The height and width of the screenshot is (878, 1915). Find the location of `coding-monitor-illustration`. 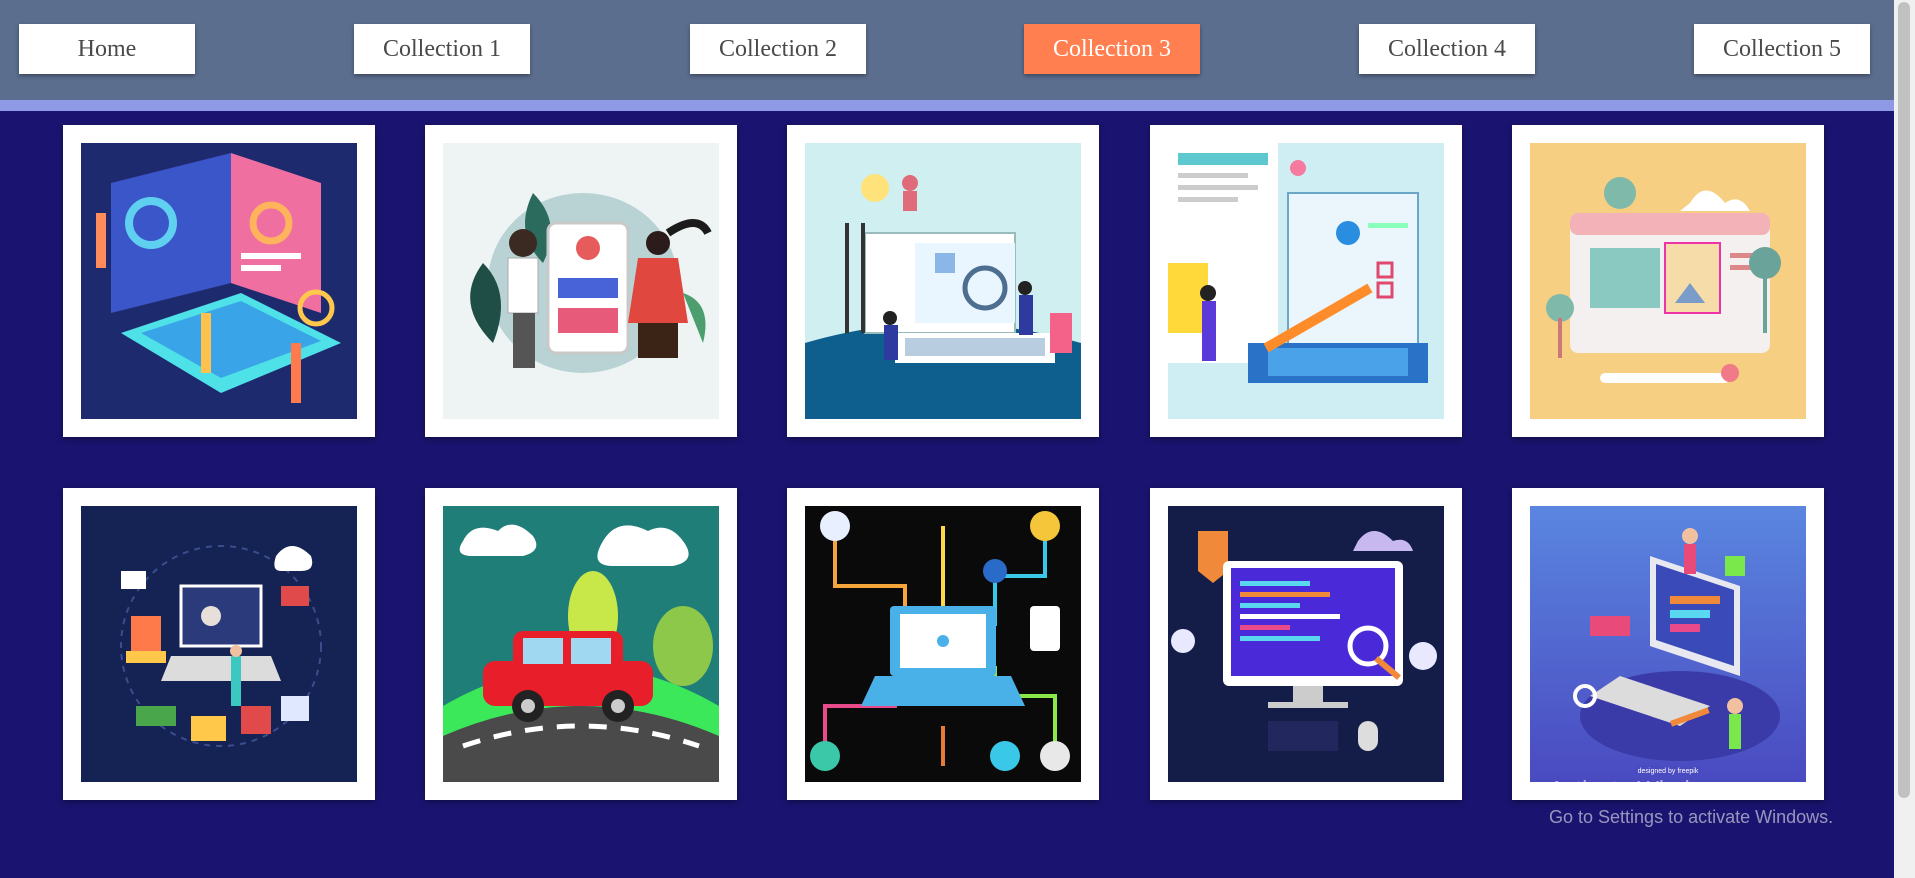

coding-monitor-illustration is located at coordinates (1306, 644).